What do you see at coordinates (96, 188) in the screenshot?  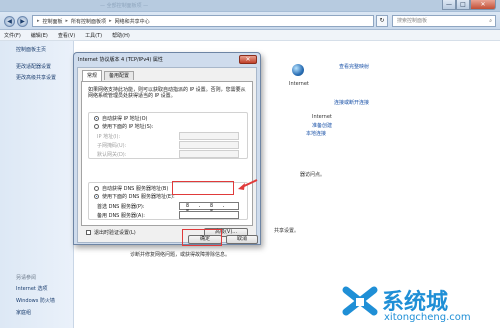 I see `auto-dns-radio` at bounding box center [96, 188].